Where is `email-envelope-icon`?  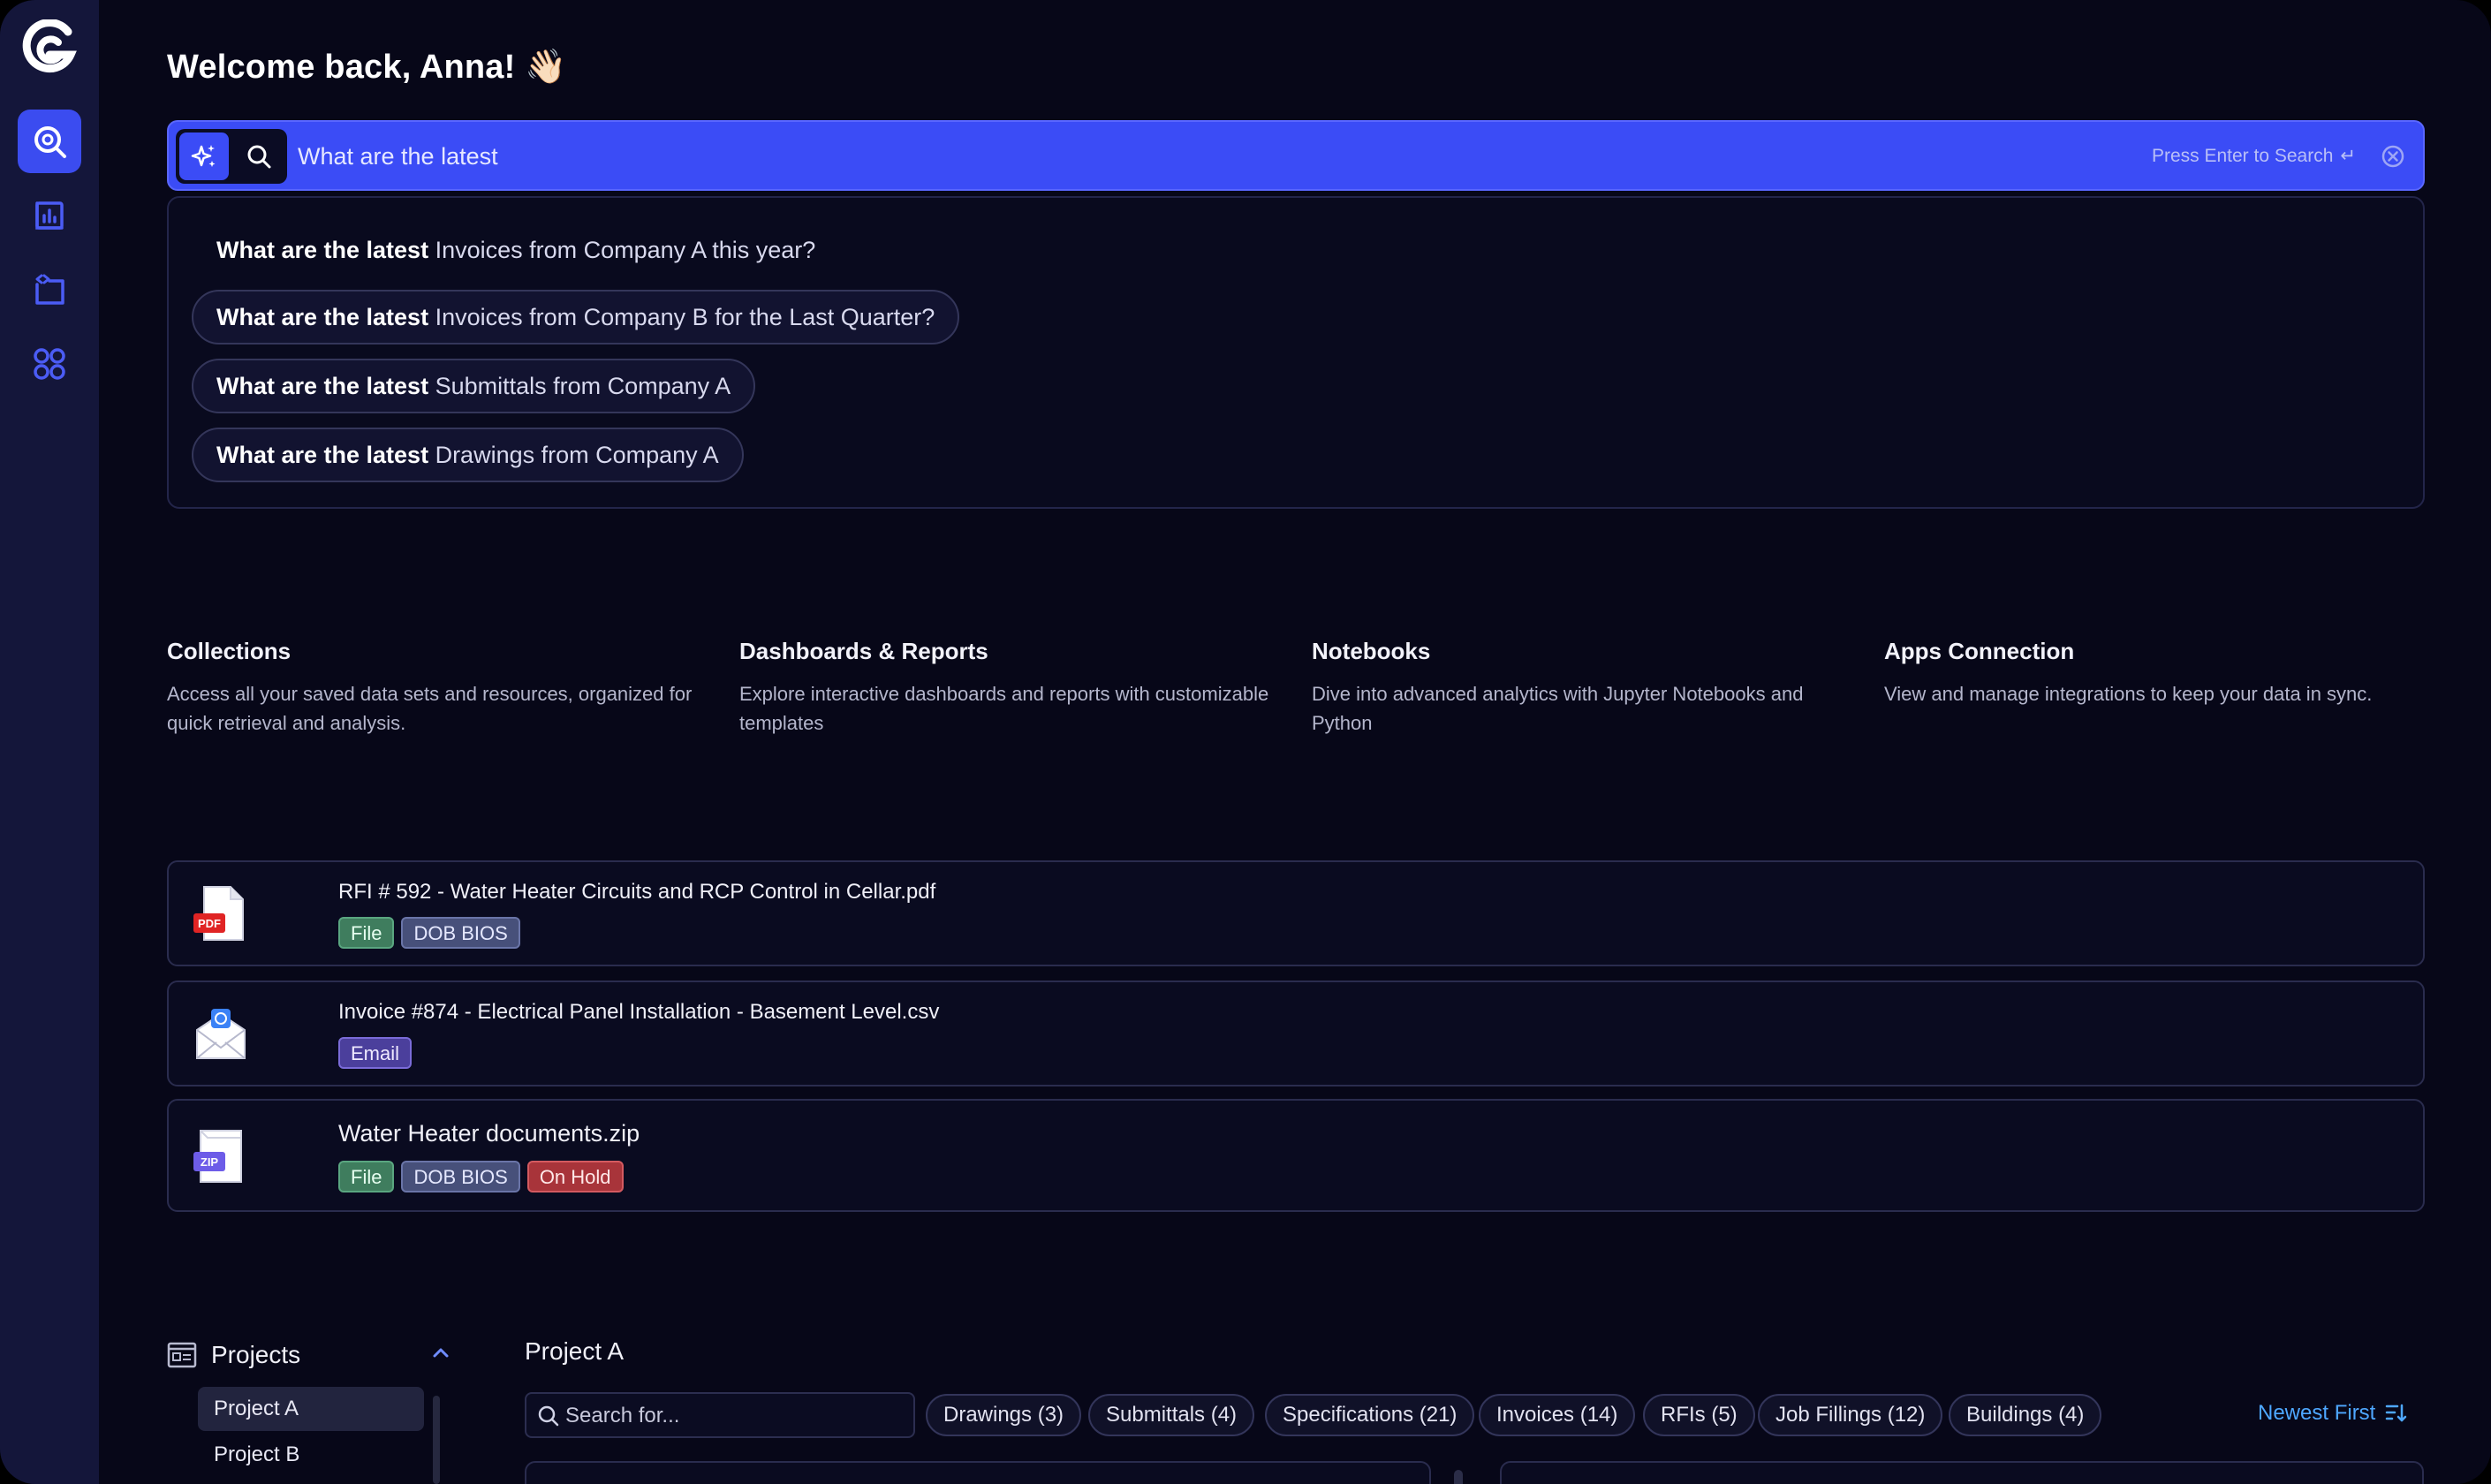
email-envelope-icon is located at coordinates (221, 1034).